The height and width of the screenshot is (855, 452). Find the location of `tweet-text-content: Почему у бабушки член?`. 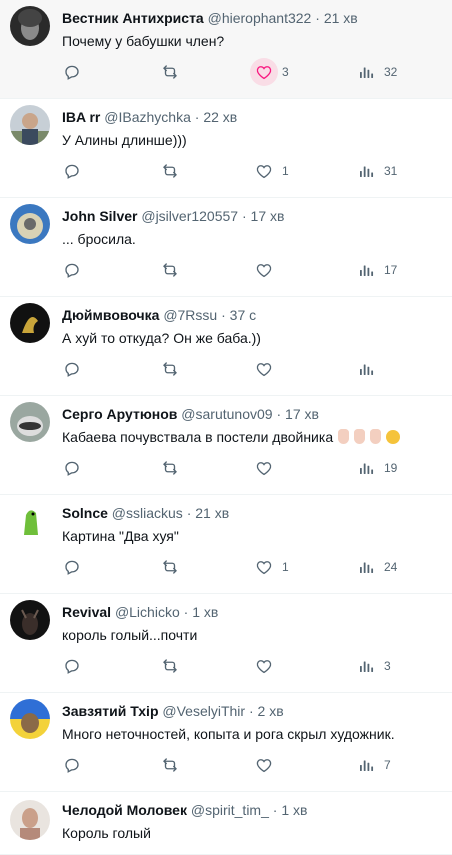

tweet-text-content: Почему у бабушки член? is located at coordinates (143, 41).